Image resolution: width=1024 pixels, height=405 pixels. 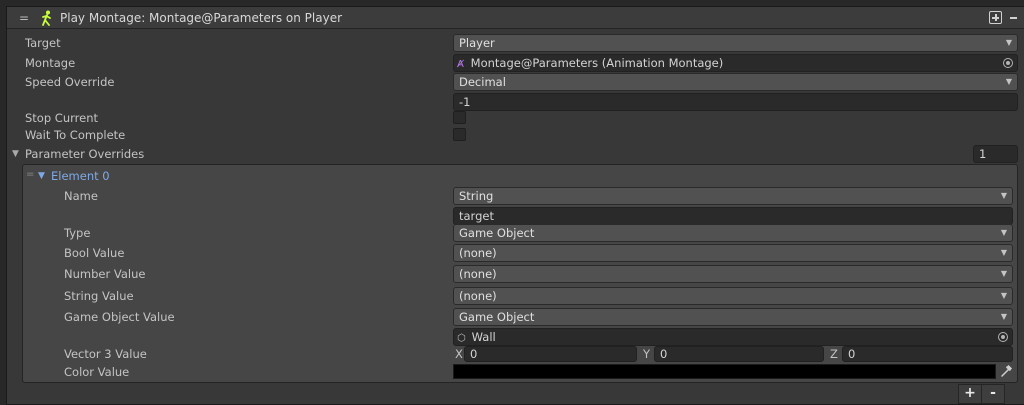 I want to click on vector3-y-field: 0, so click(x=739, y=354).